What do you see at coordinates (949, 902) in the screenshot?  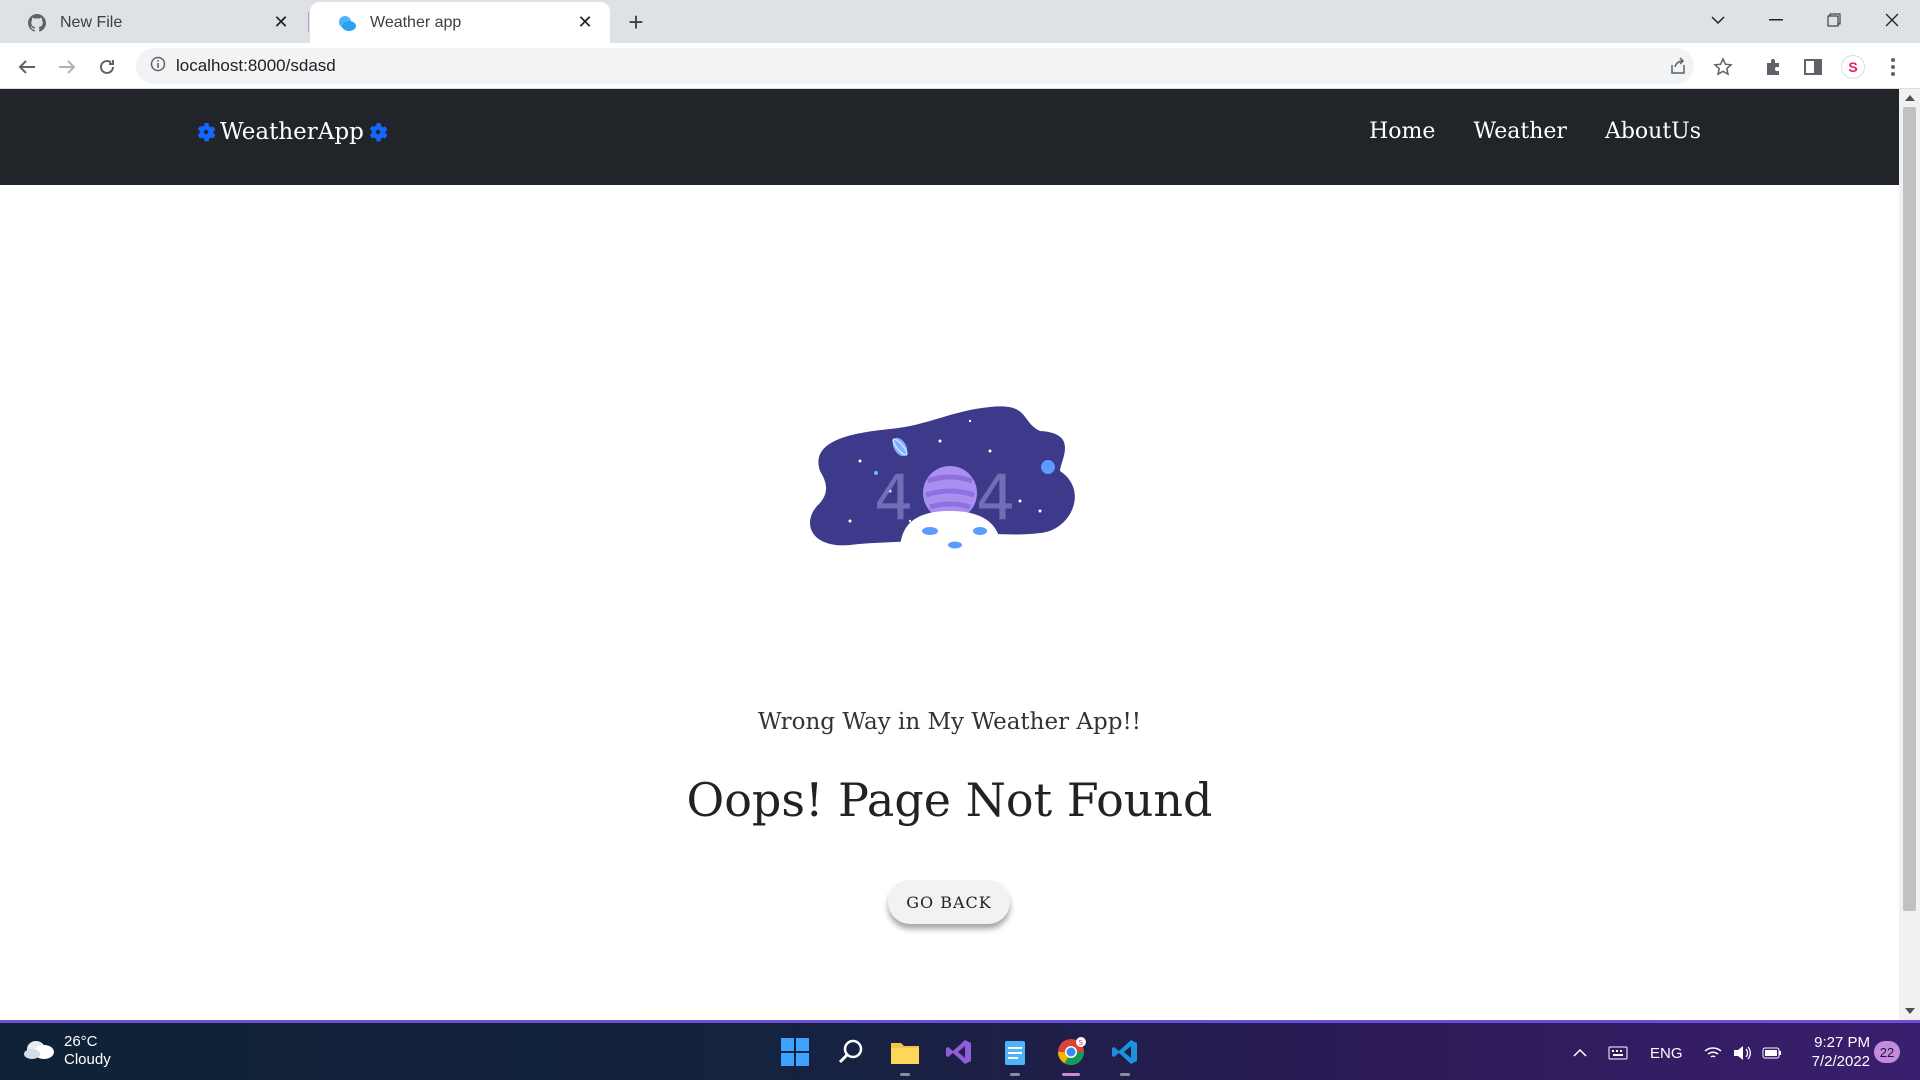 I see `go-back-button: GO BACK` at bounding box center [949, 902].